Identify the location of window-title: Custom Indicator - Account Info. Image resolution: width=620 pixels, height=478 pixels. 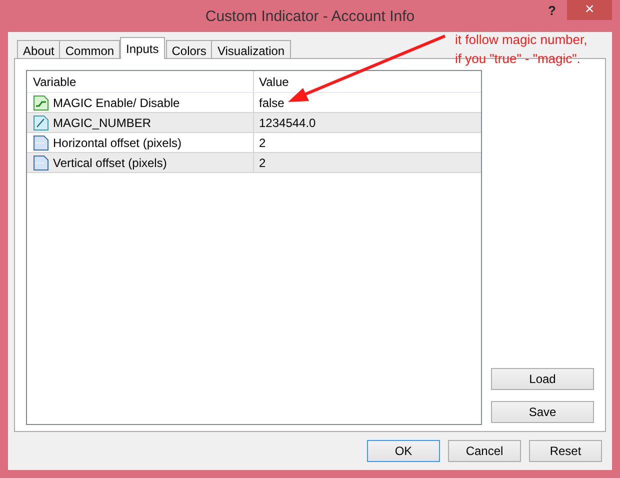
(310, 17).